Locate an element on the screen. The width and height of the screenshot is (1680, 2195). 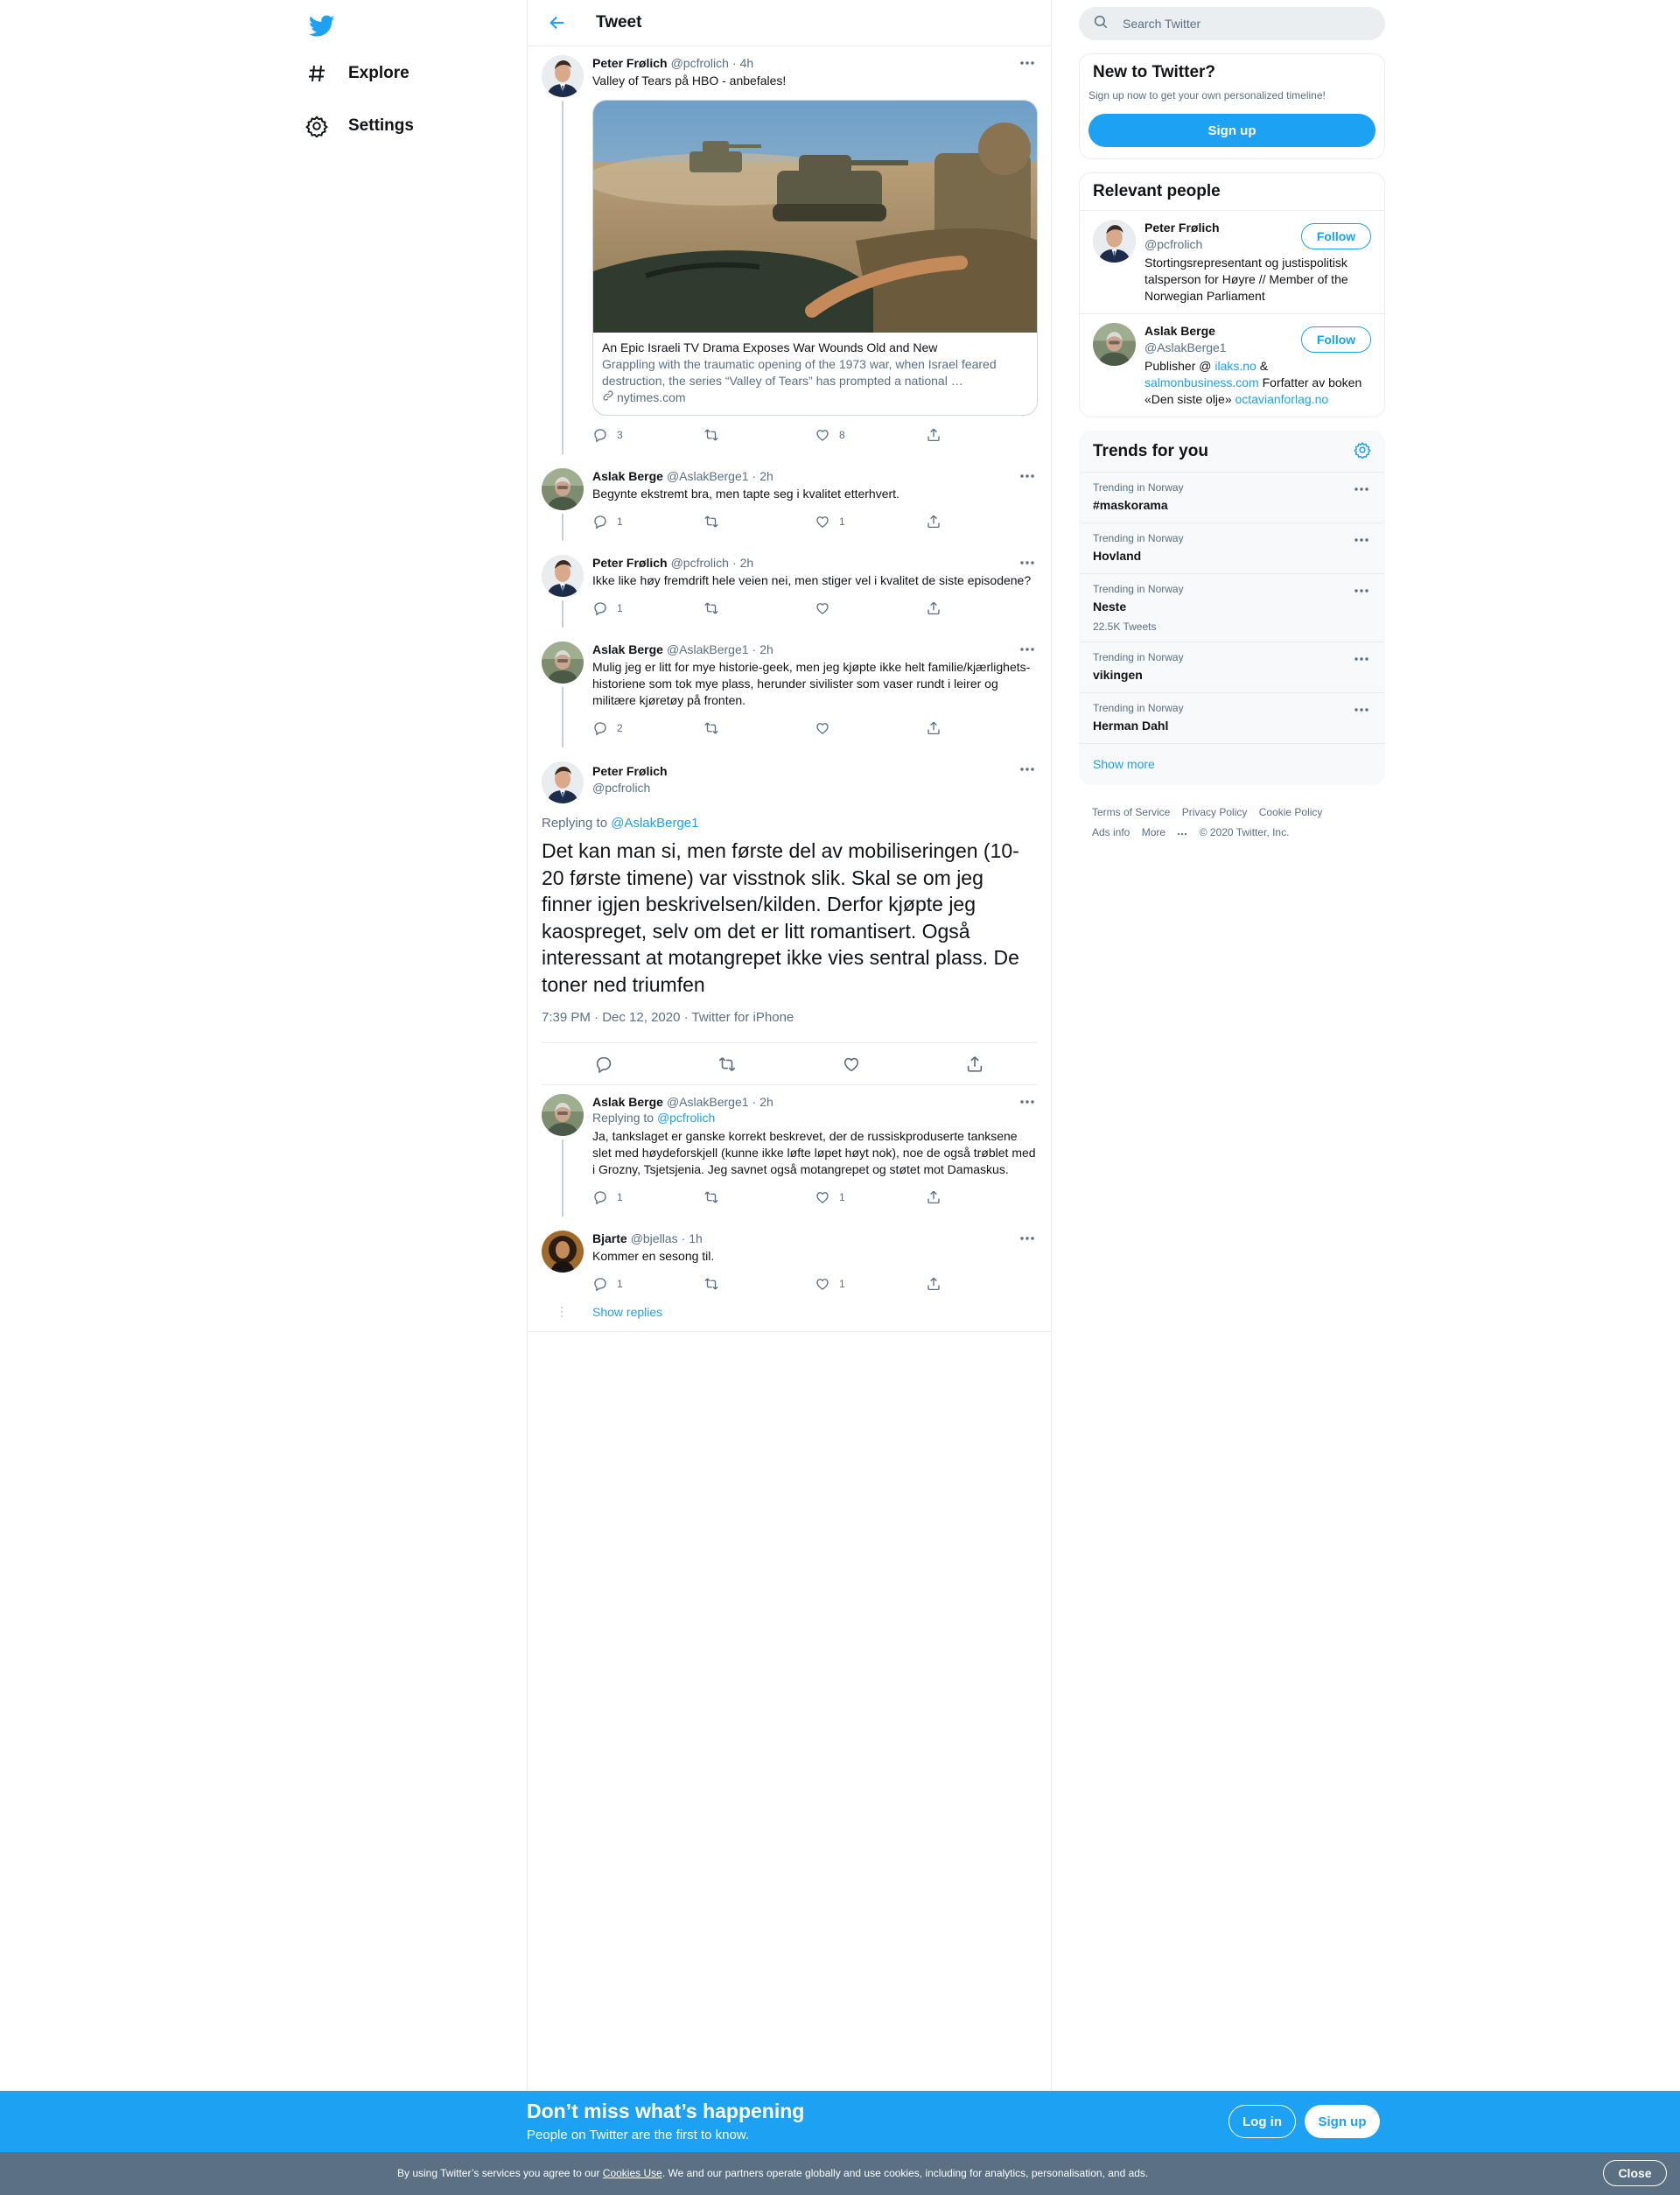
trend-item: Trending in Norway Neste 22.5K Tweets is located at coordinates (1232, 607).